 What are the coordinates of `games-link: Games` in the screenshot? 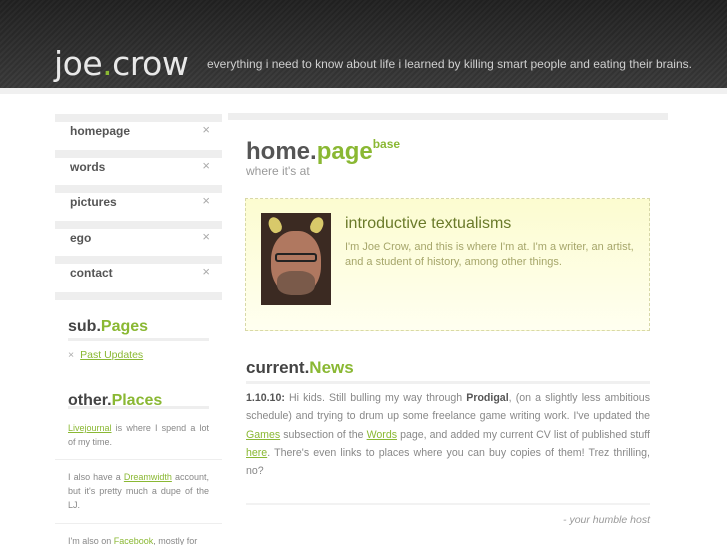 It's located at (263, 435).